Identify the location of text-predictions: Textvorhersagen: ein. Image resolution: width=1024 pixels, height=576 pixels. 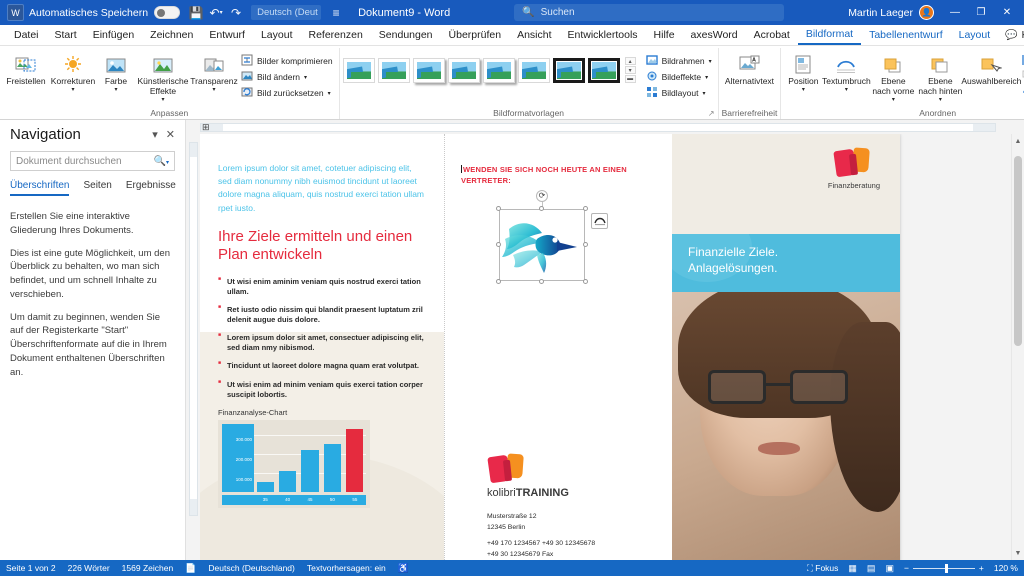
(346, 568).